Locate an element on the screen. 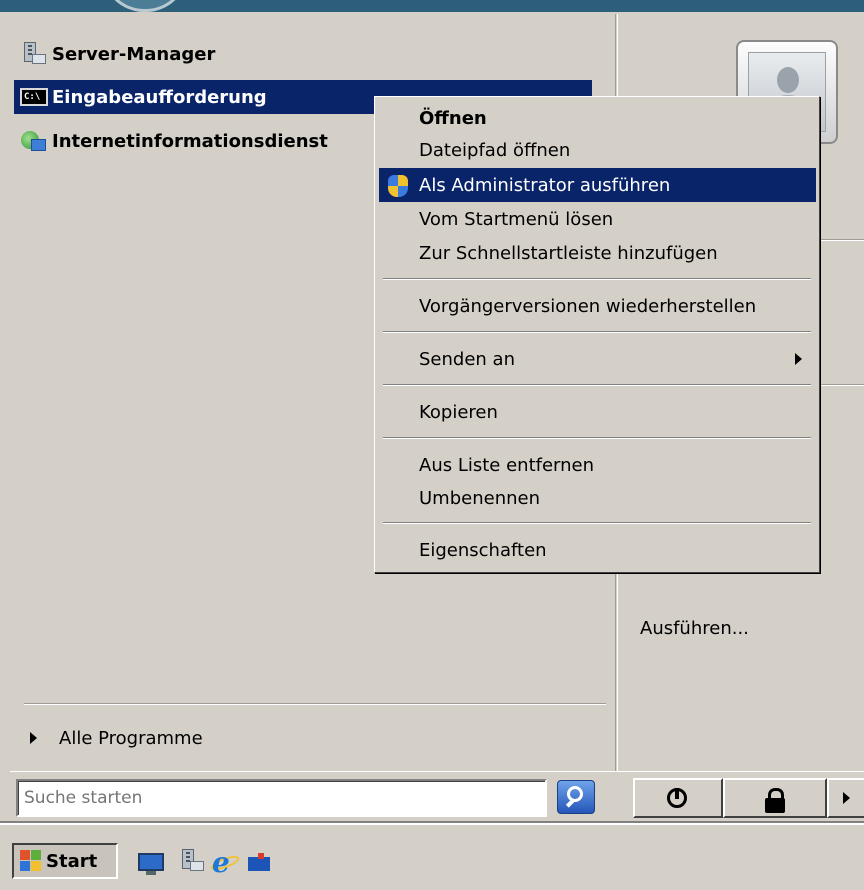  search-input is located at coordinates (281, 798).